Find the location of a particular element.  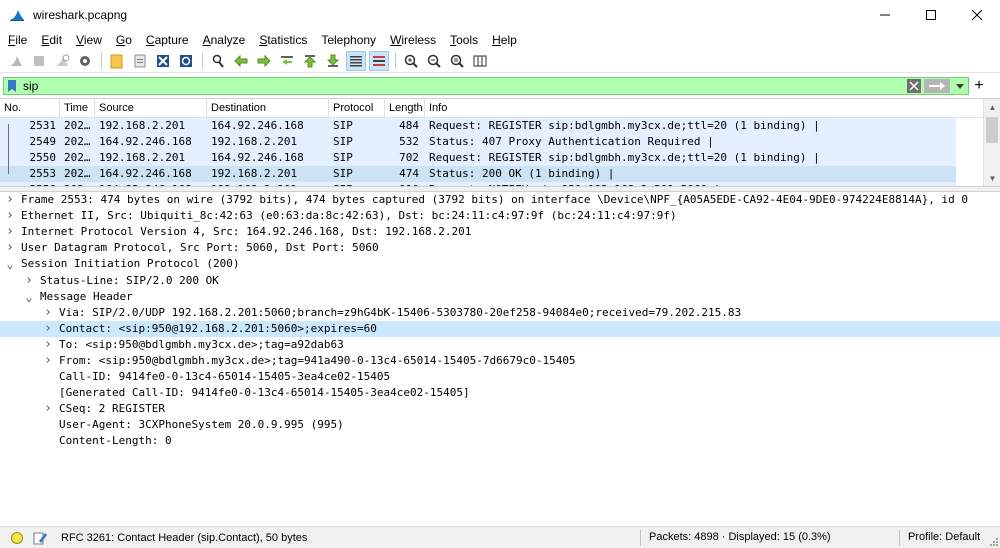

detail-text: Content-Length: 0 is located at coordinates (115, 441).